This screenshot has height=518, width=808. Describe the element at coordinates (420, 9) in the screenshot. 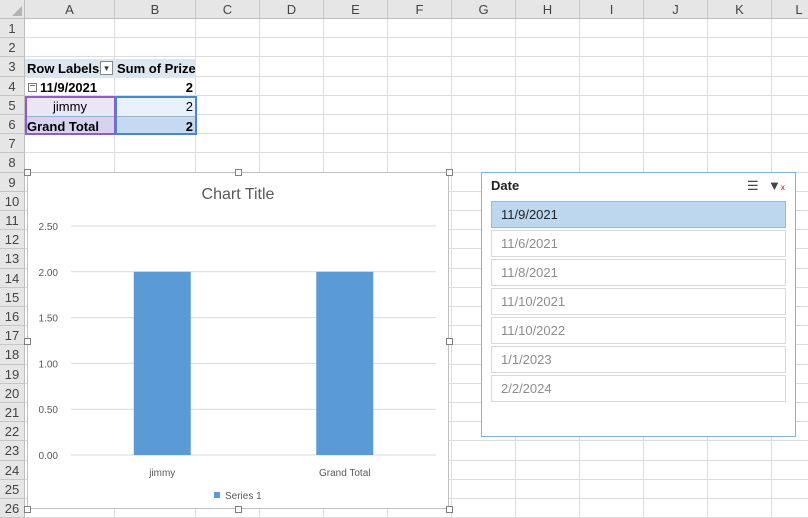

I see `column-header-F: F` at that location.